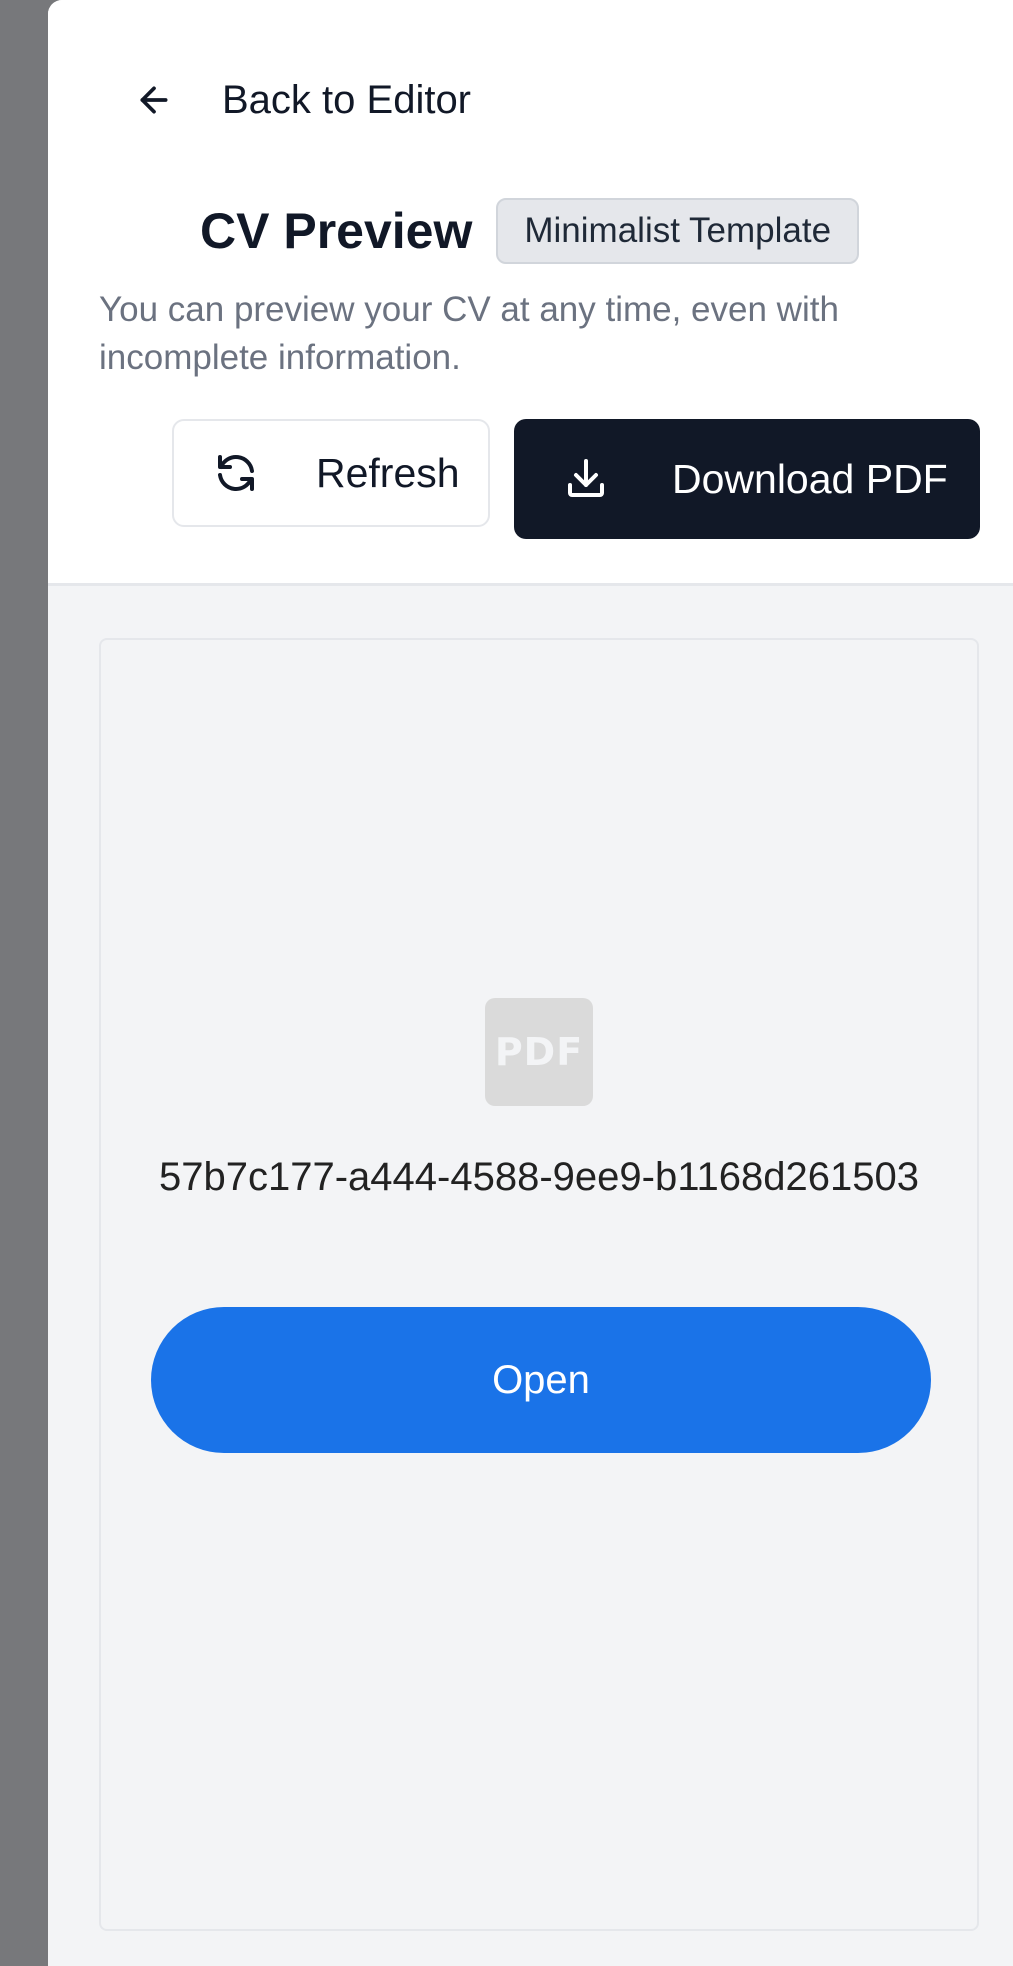 The height and width of the screenshot is (1966, 1013). I want to click on back-to-editor-button: Back to Editor, so click(318, 100).